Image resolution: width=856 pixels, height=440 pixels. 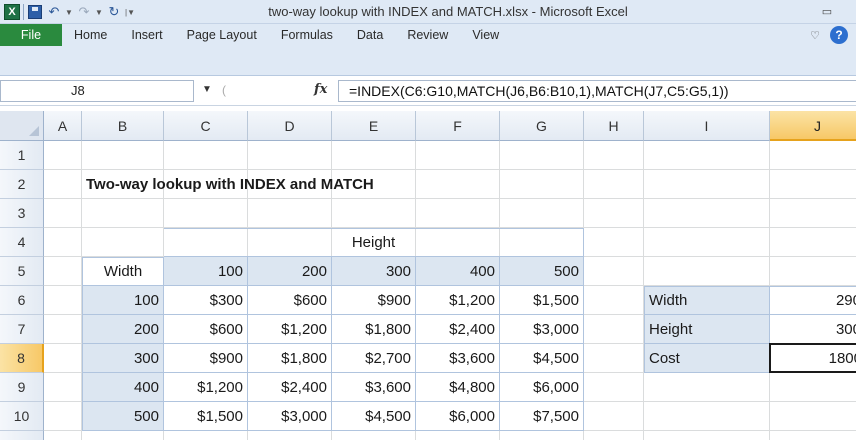 I want to click on height-value-cell: 100, so click(x=206, y=271).